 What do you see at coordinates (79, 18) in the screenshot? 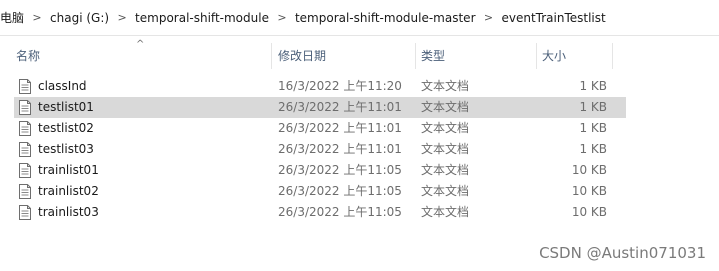
I see `breadcrumb-item-drive: chagi (G:)` at bounding box center [79, 18].